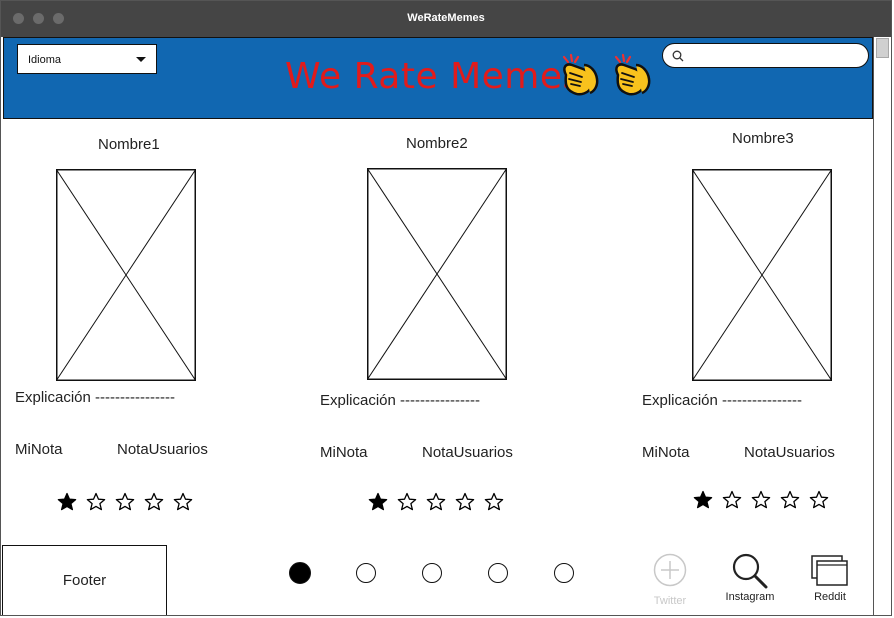 The width and height of the screenshot is (894, 618). What do you see at coordinates (300, 573) in the screenshot?
I see `page-dot-active` at bounding box center [300, 573].